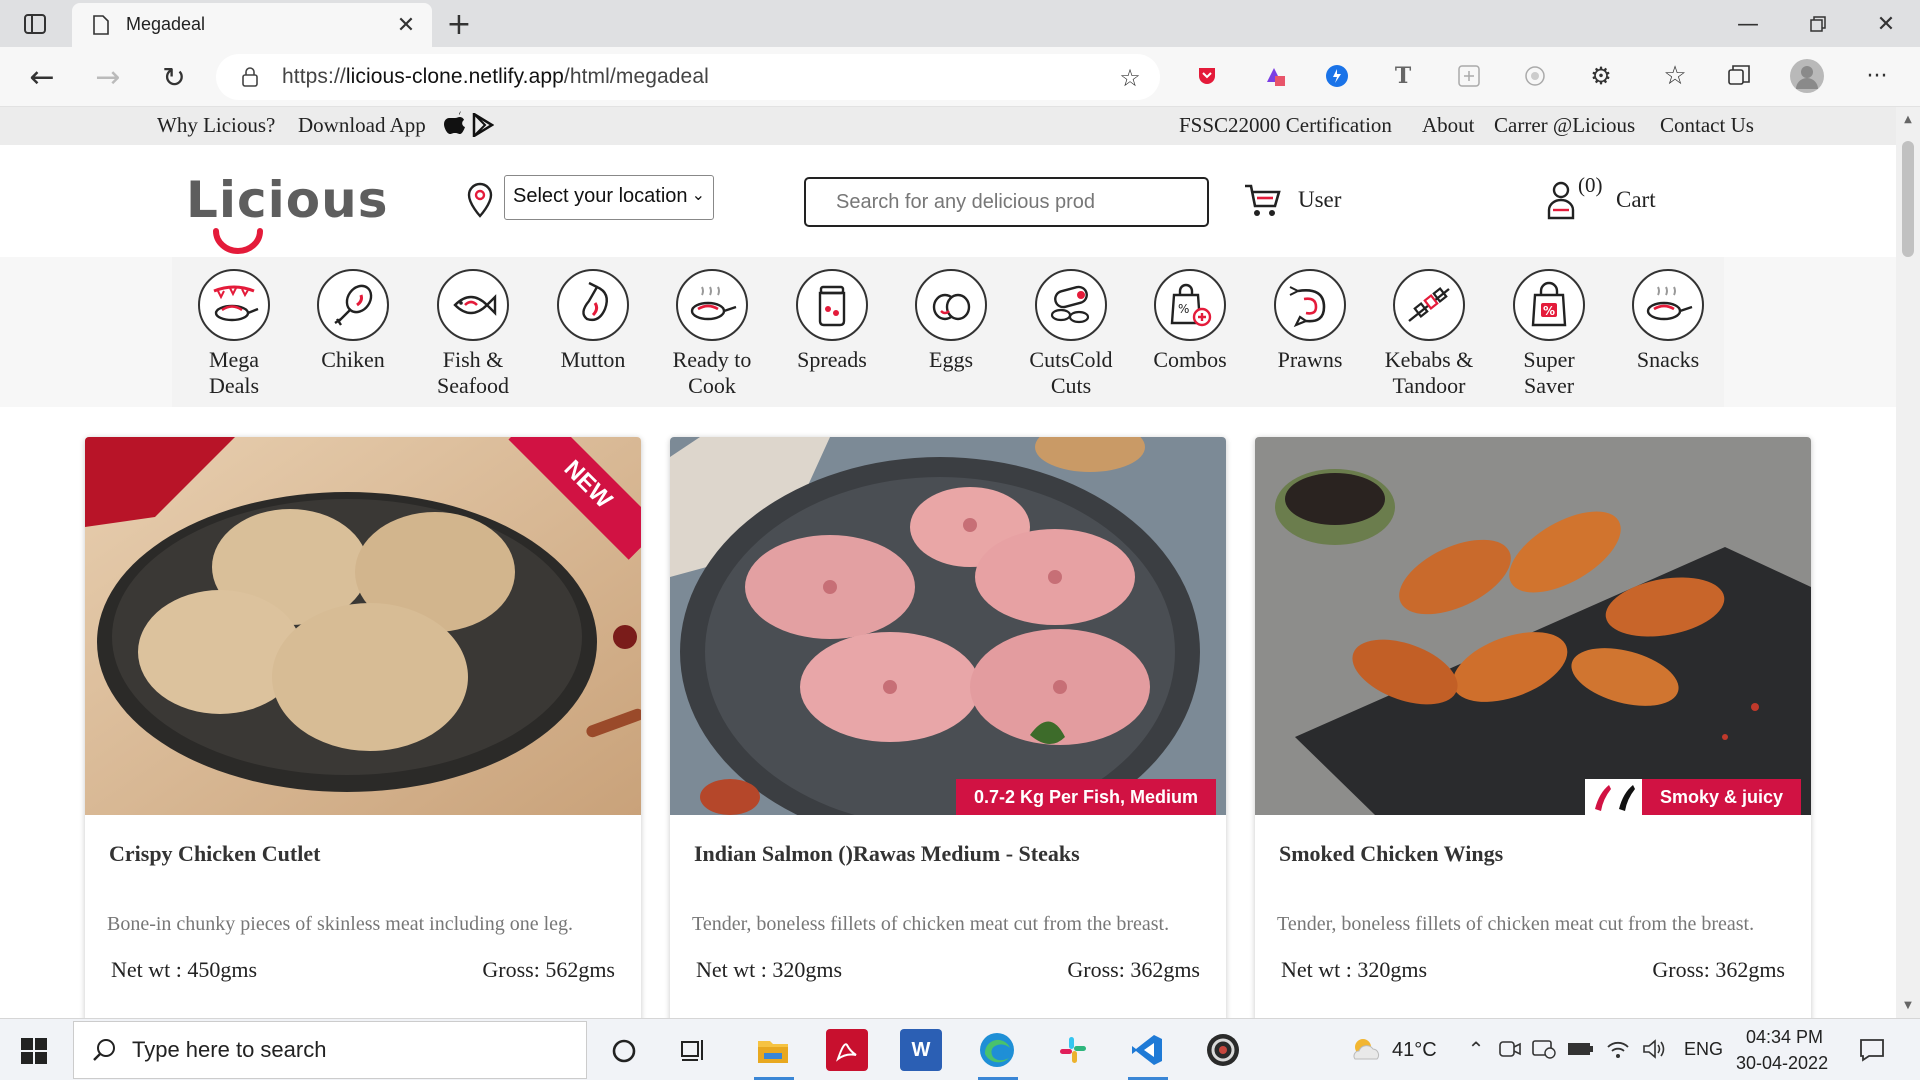 The image size is (1920, 1080). I want to click on product-title: Indian Salmon ()Rawas Medium - Steaks, so click(887, 854).